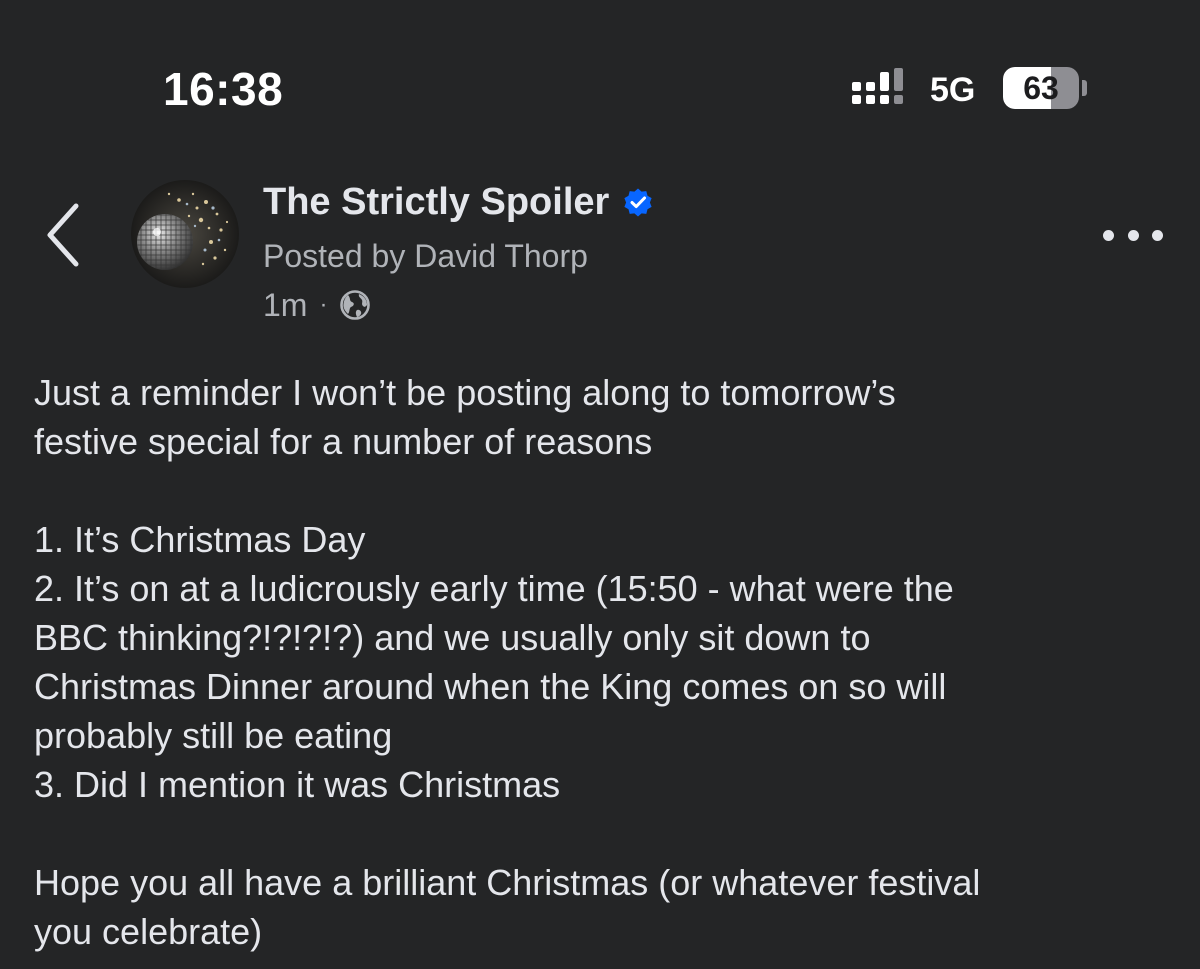 The width and height of the screenshot is (1200, 969). I want to click on page-name-row: The Strictly Spoiler, so click(459, 202).